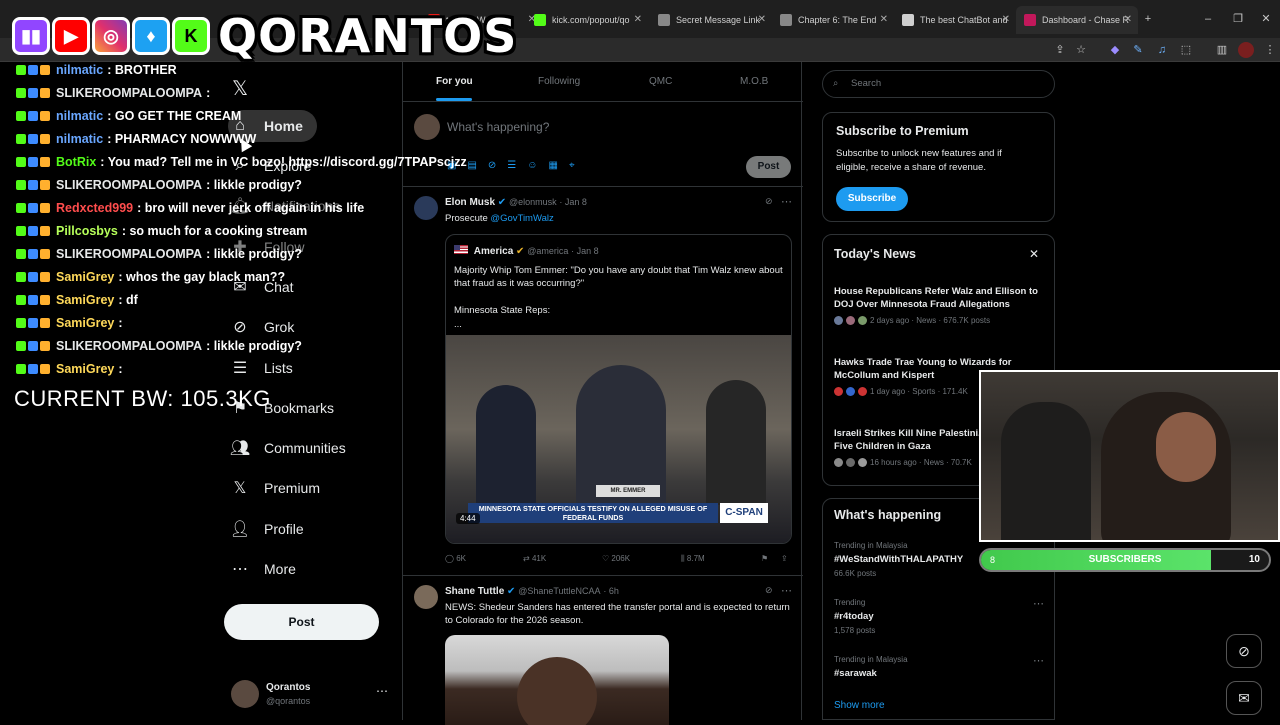 The height and width of the screenshot is (725, 1280). I want to click on repost-button: ⇄ 41K, so click(534, 558).